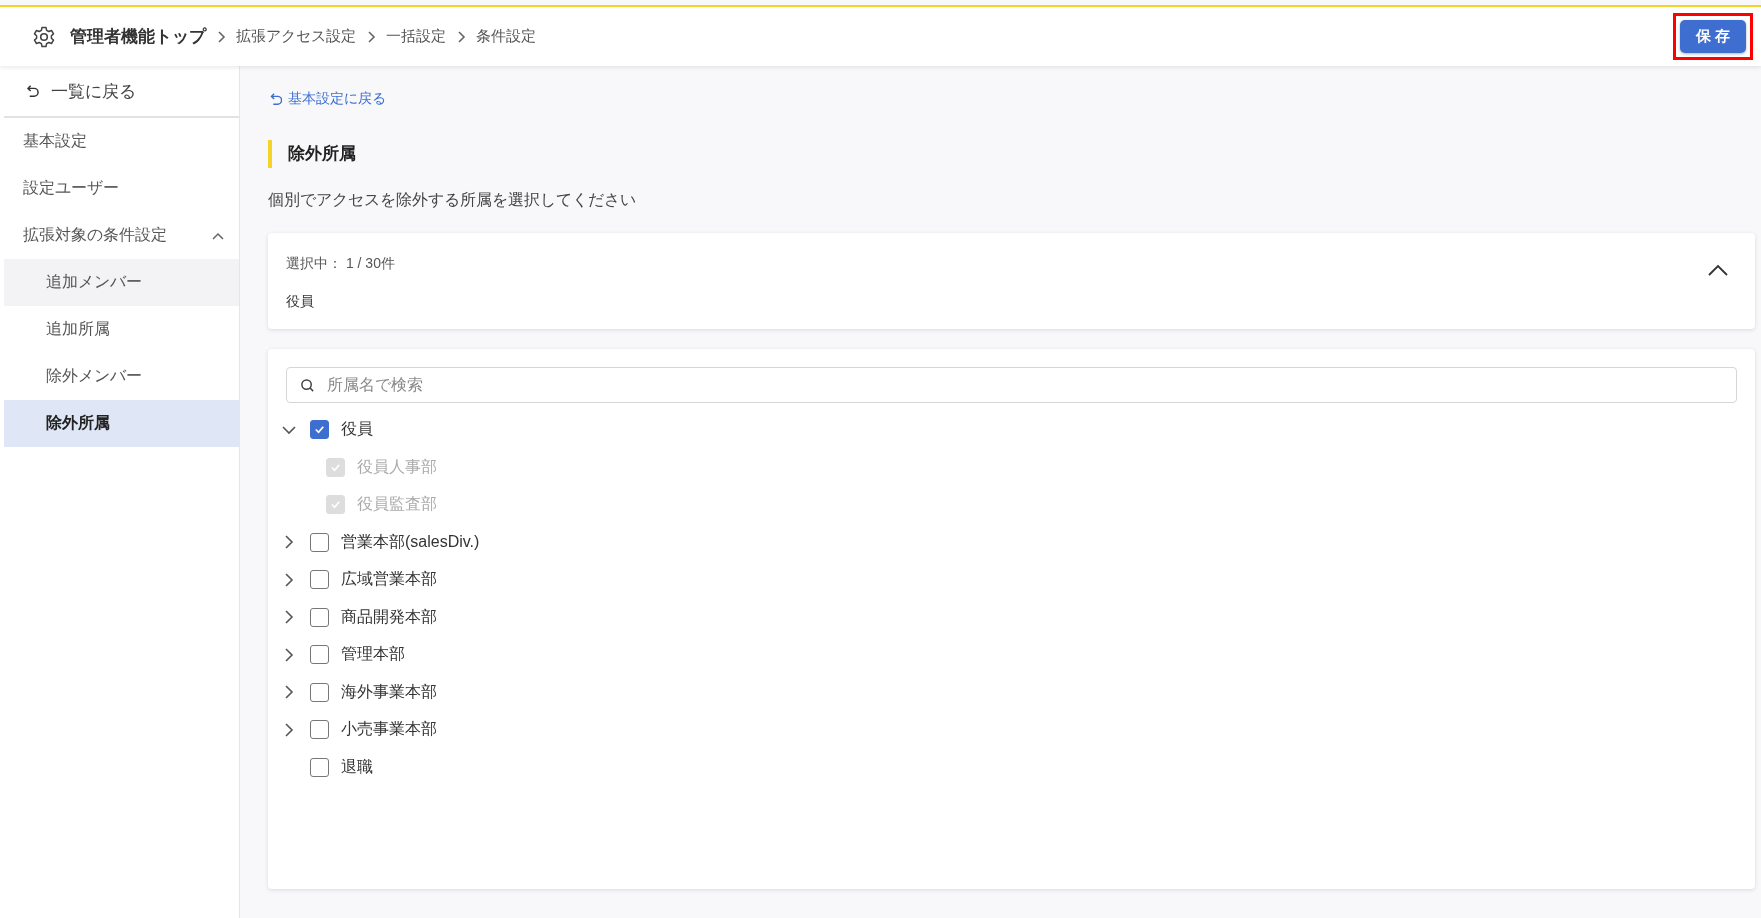 The height and width of the screenshot is (918, 1761). Describe the element at coordinates (121, 188) in the screenshot. I see `sidebar-item: 設定ユーザー` at that location.